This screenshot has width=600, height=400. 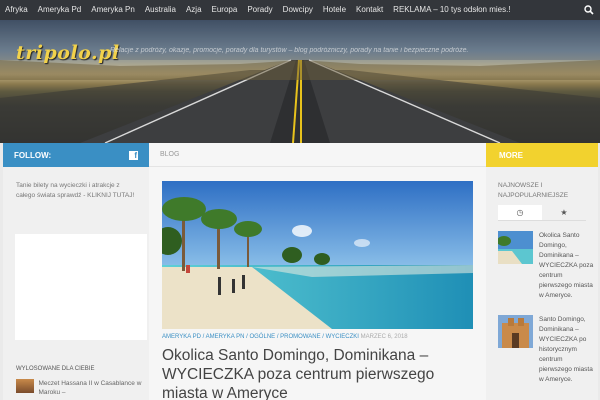 What do you see at coordinates (225, 10) in the screenshot?
I see `nav-item-europa: Europa` at bounding box center [225, 10].